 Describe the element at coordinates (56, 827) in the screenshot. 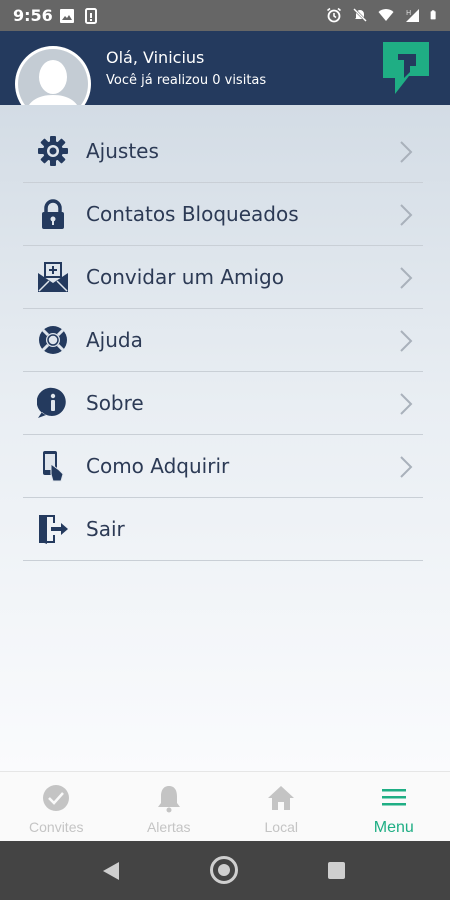

I see `nav-label: Convites` at that location.